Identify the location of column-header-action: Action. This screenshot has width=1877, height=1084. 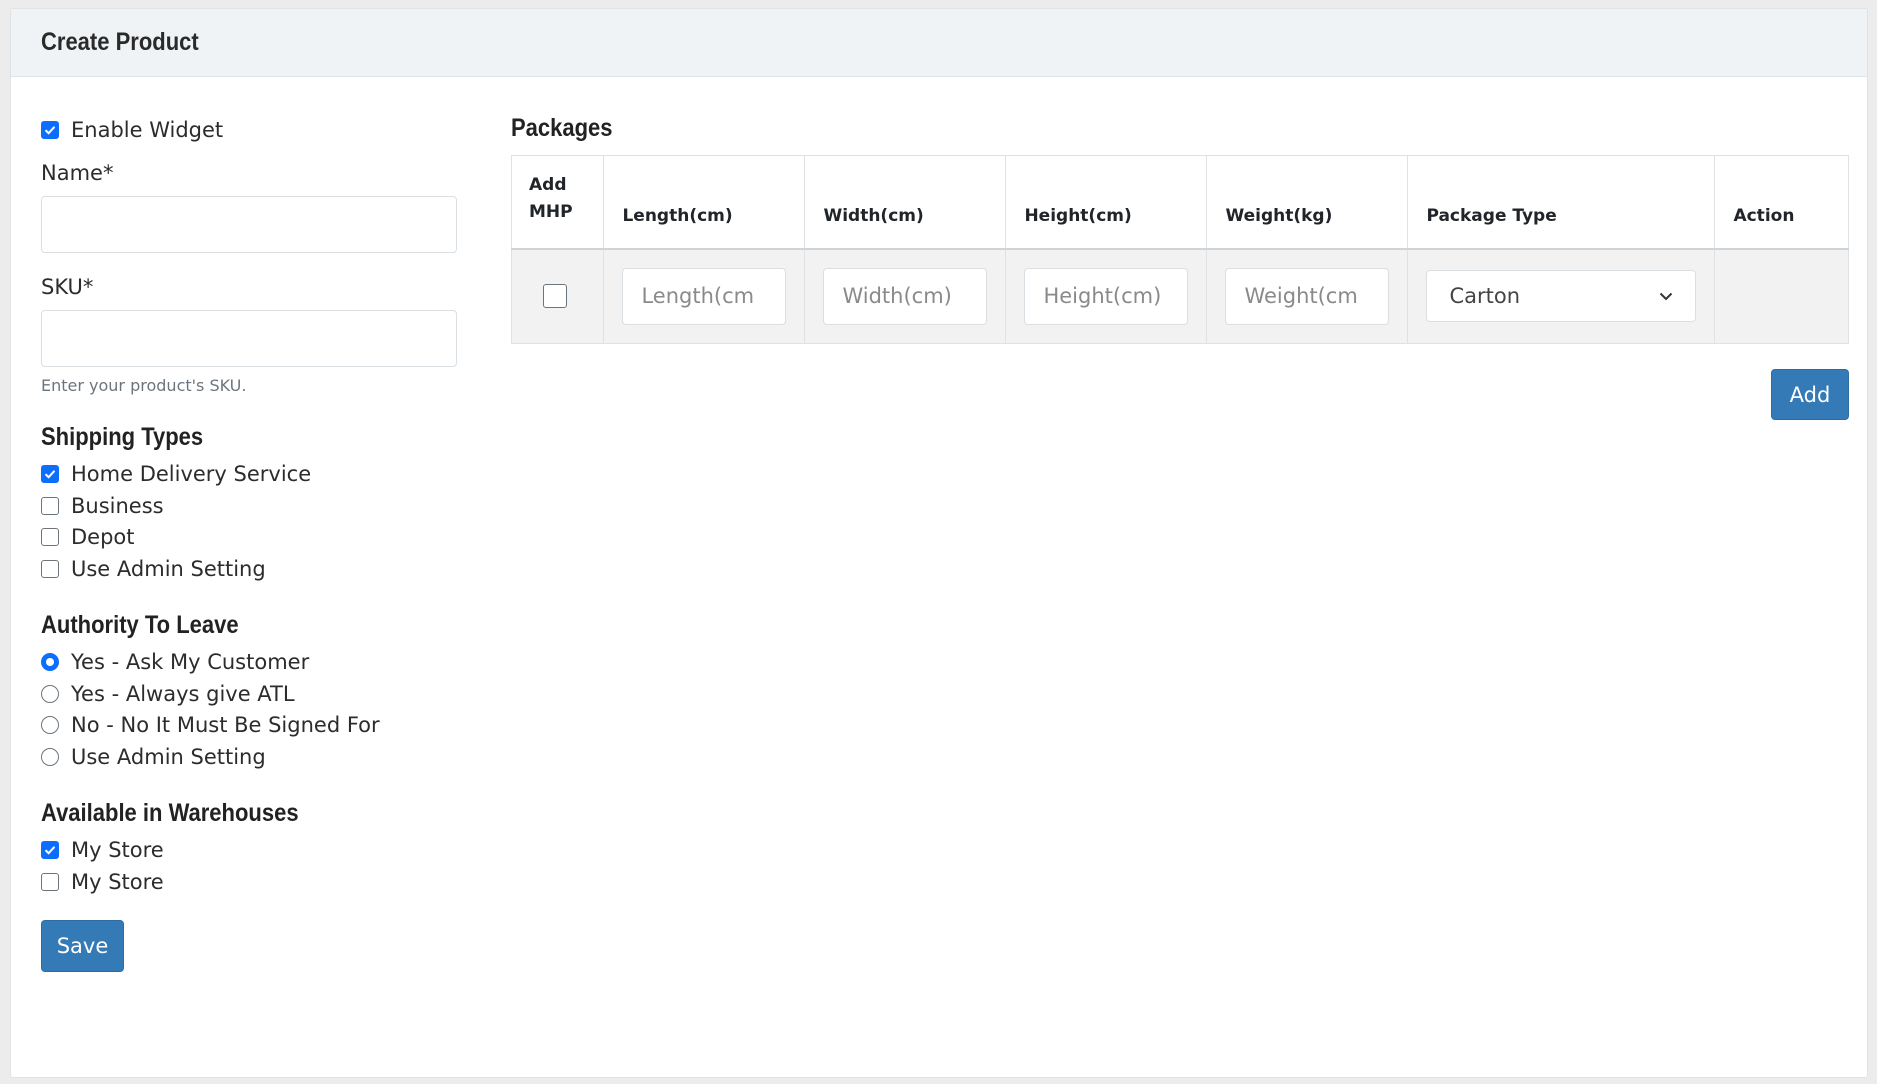
(1781, 202).